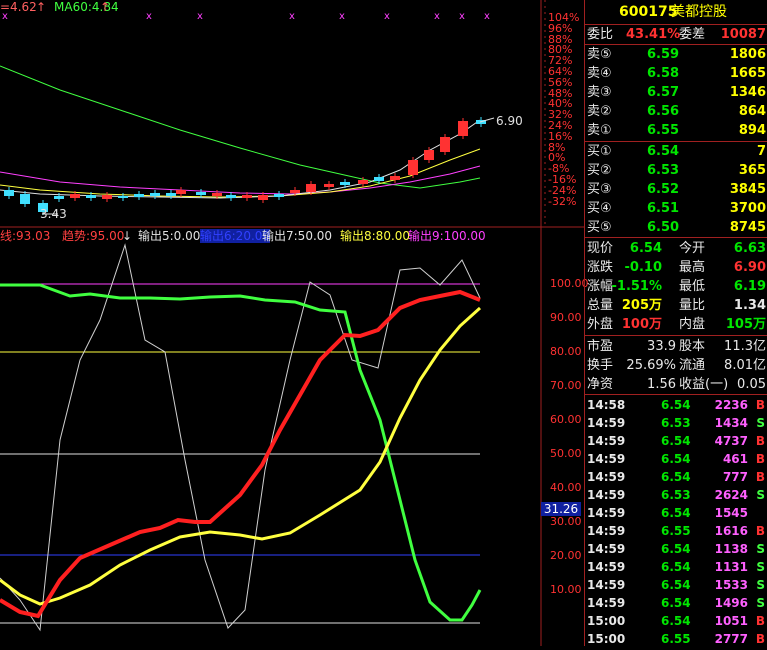 The height and width of the screenshot is (650, 767). What do you see at coordinates (235, 236) in the screenshot?
I see `indicator-legend-item: 输出6:20.00` at bounding box center [235, 236].